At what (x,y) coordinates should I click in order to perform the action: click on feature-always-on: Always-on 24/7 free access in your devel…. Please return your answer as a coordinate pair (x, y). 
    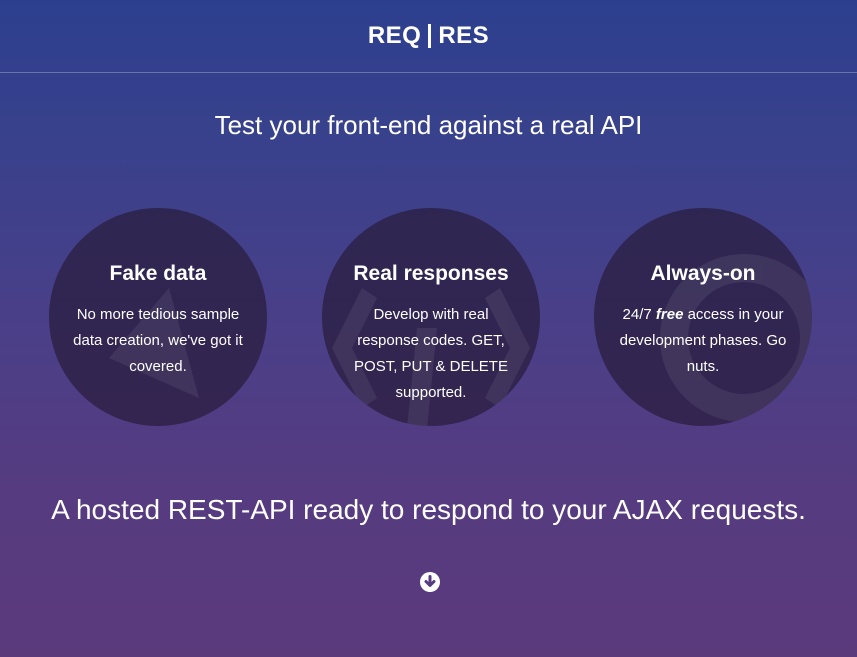
    Looking at the image, I should click on (703, 317).